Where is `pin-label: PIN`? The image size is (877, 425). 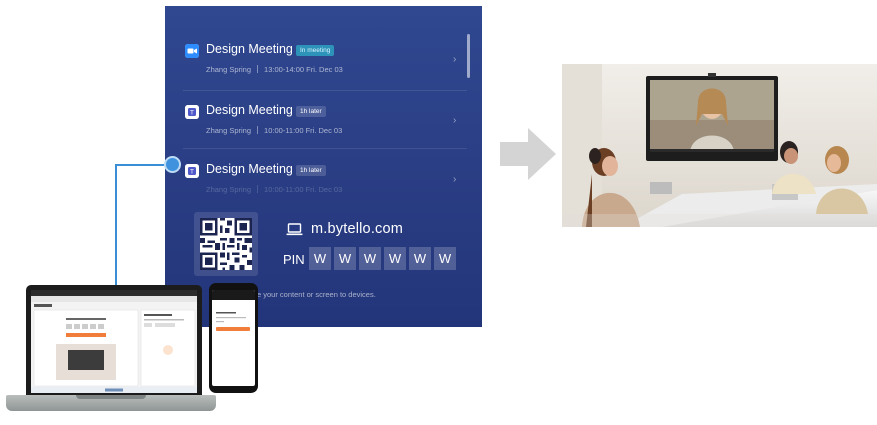 pin-label: PIN is located at coordinates (294, 259).